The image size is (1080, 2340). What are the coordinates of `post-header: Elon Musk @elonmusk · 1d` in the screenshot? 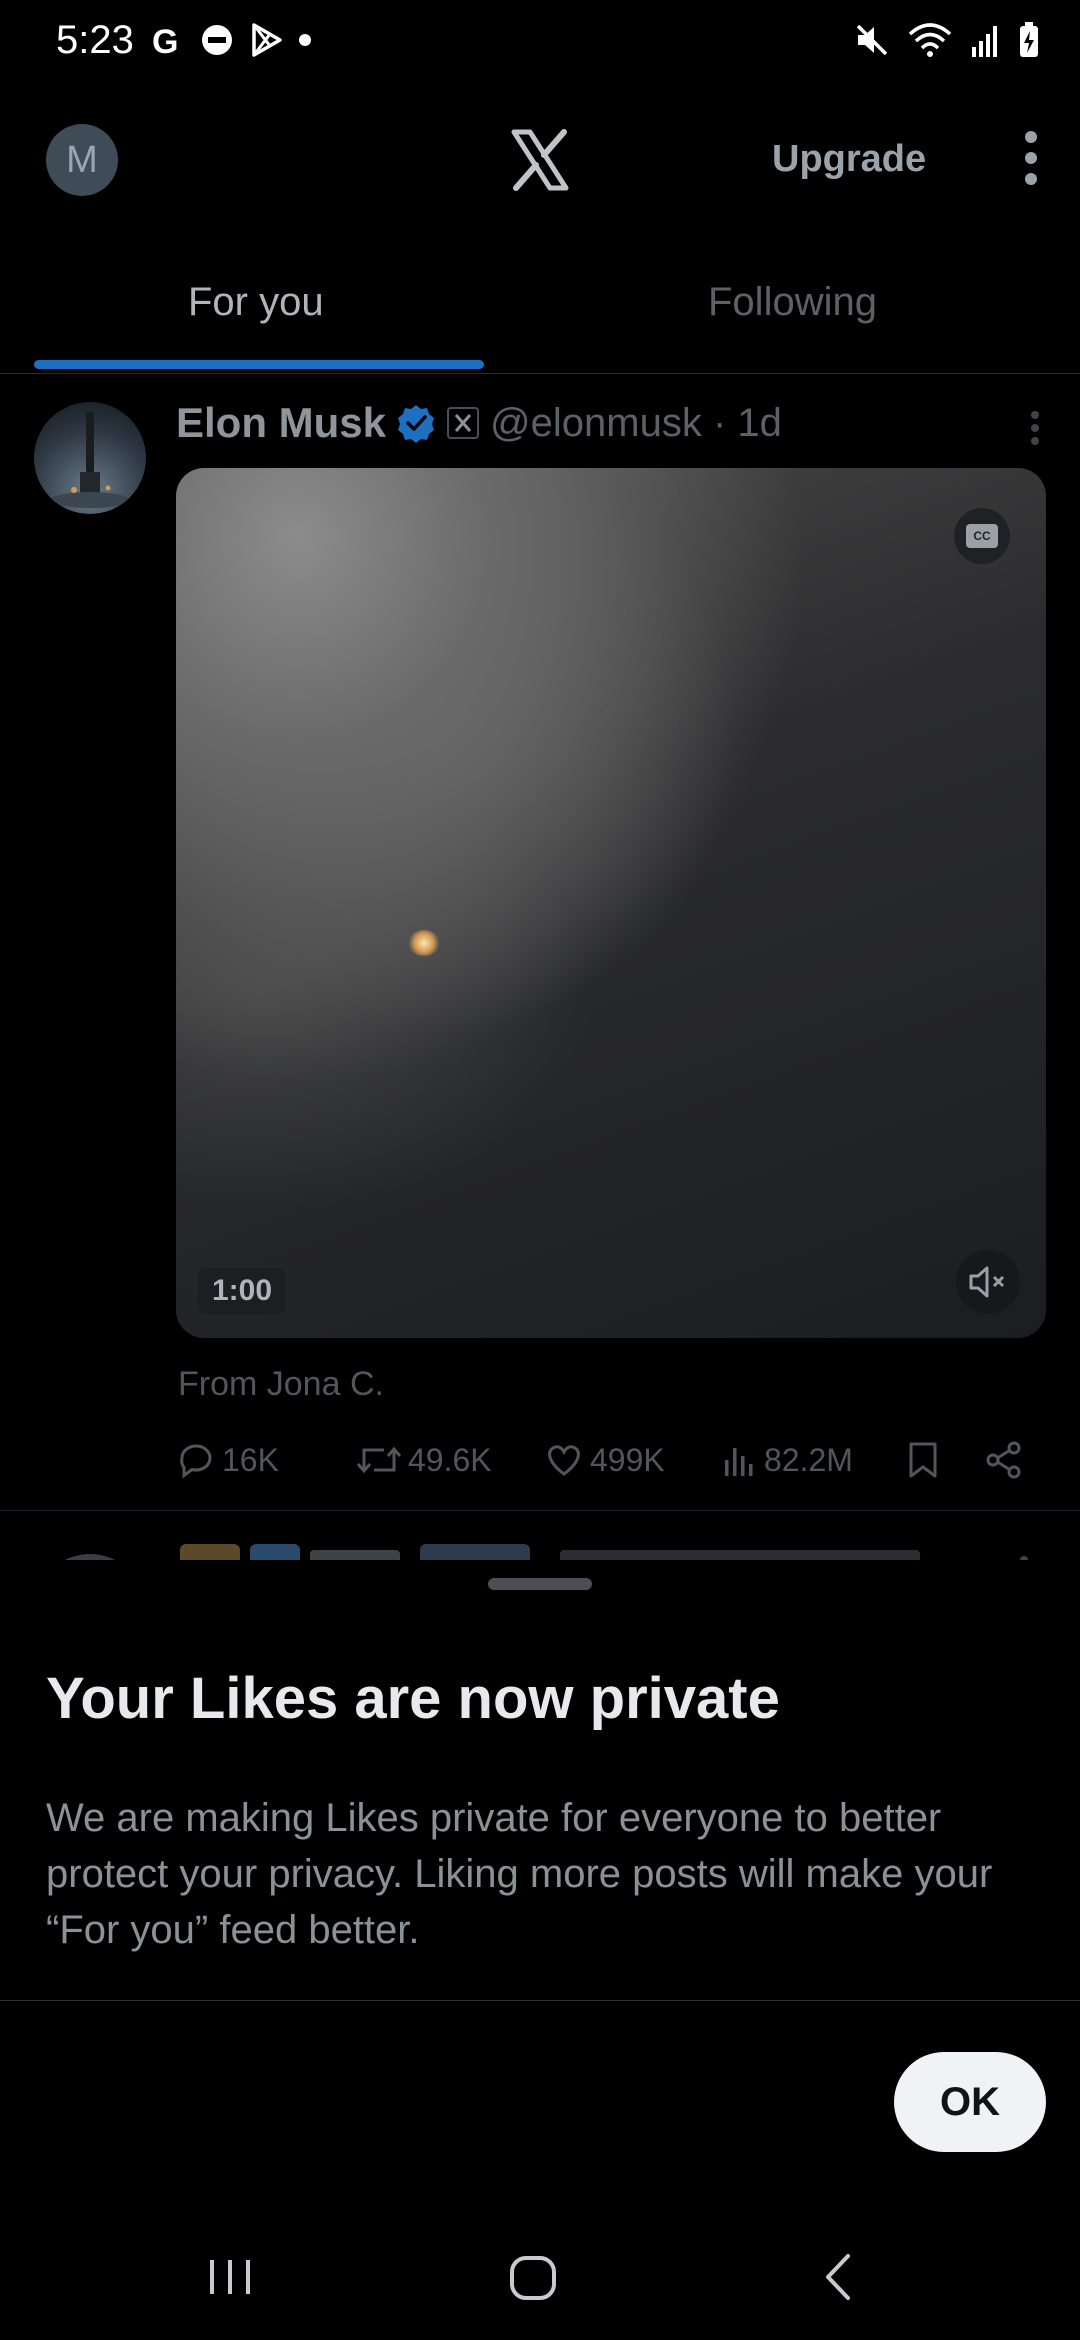 It's located at (479, 423).